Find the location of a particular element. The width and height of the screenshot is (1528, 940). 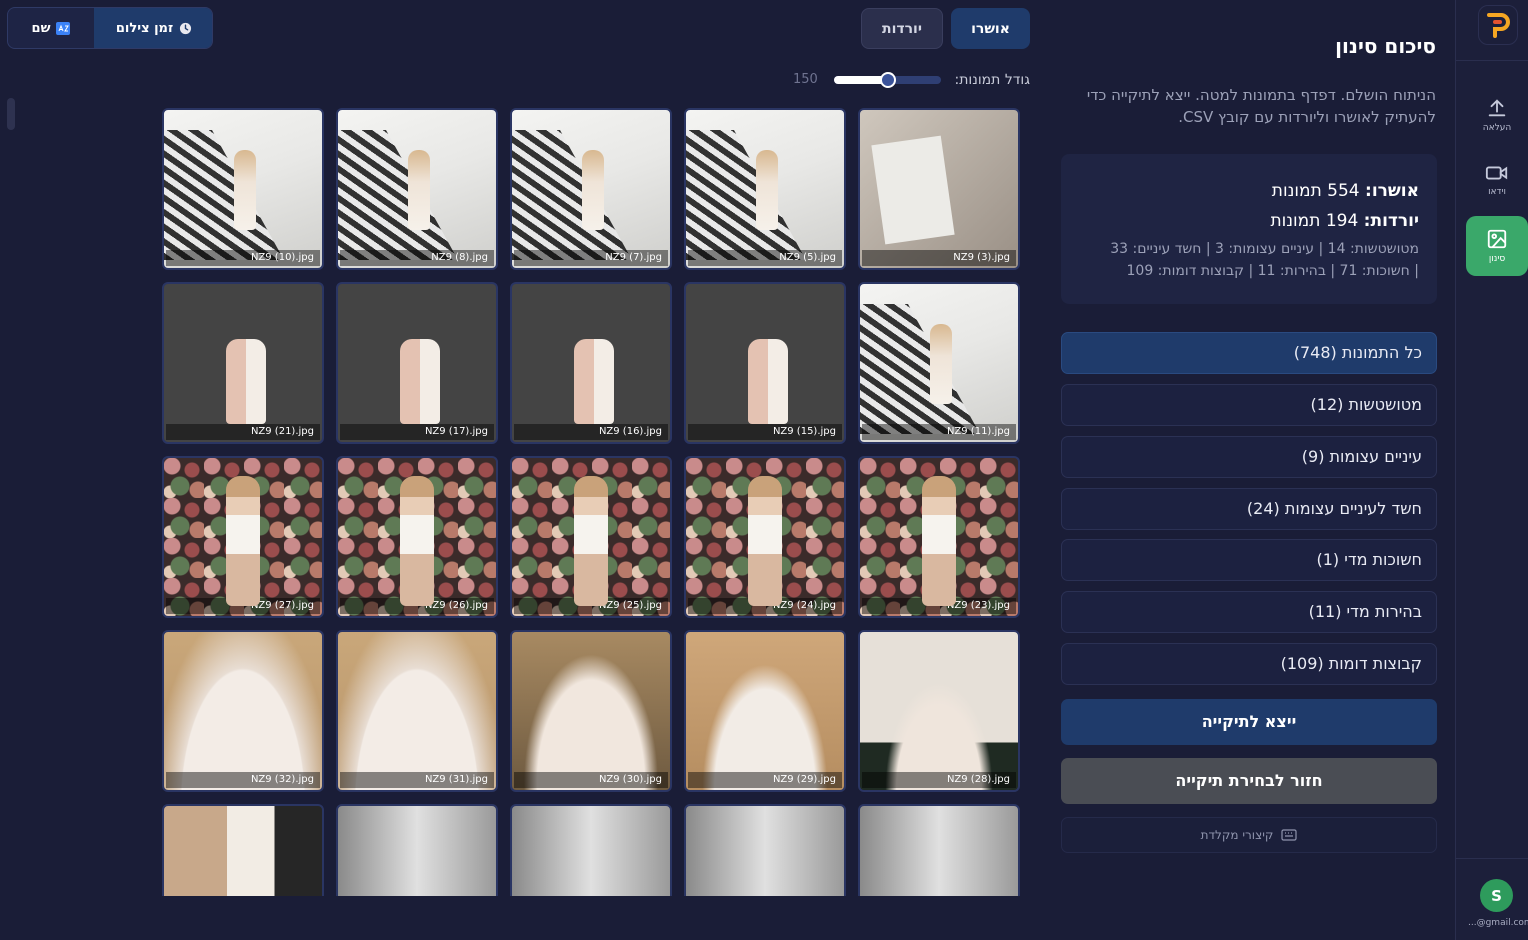

logo-icon is located at coordinates (1498, 25).